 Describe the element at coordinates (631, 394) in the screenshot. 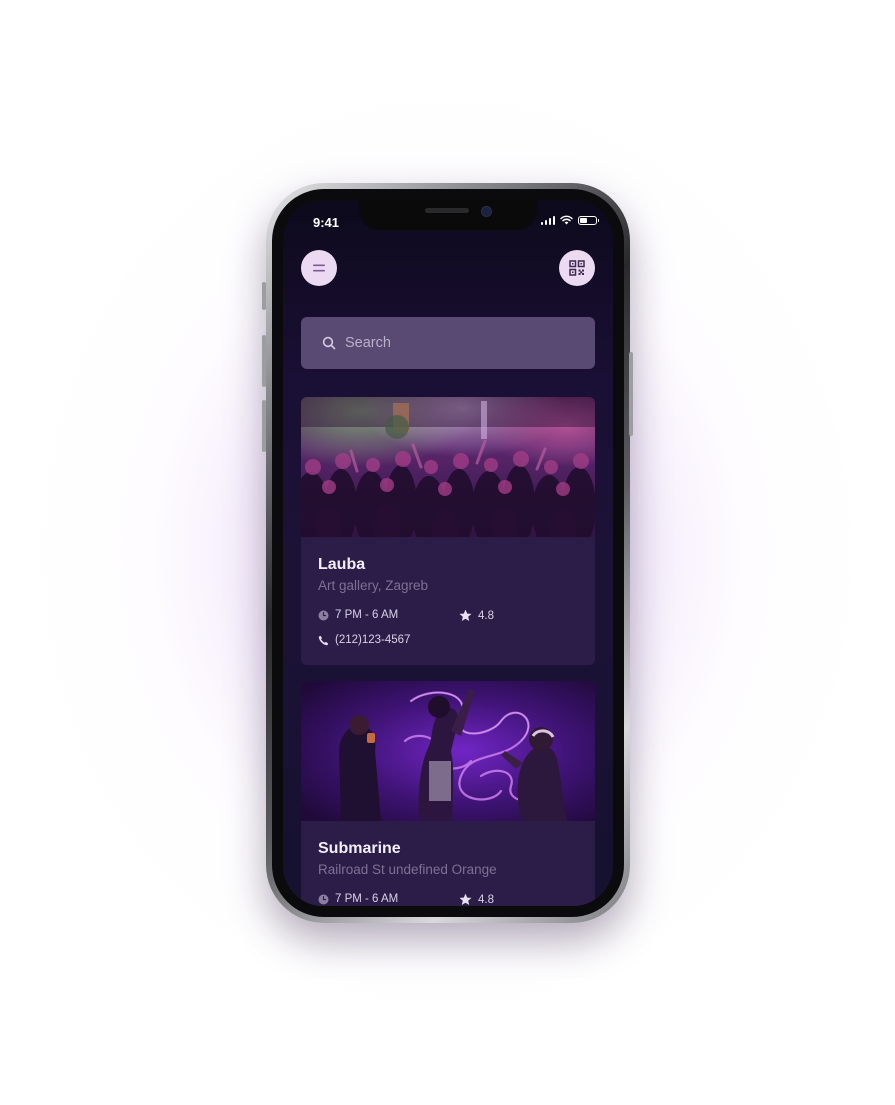

I see `power-button` at that location.